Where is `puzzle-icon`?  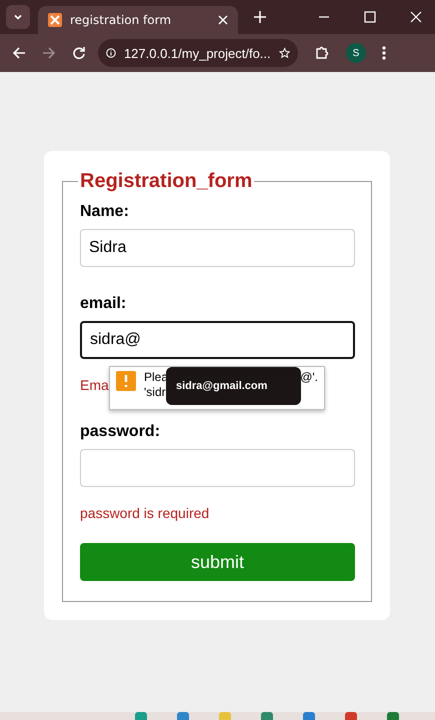
puzzle-icon is located at coordinates (322, 53).